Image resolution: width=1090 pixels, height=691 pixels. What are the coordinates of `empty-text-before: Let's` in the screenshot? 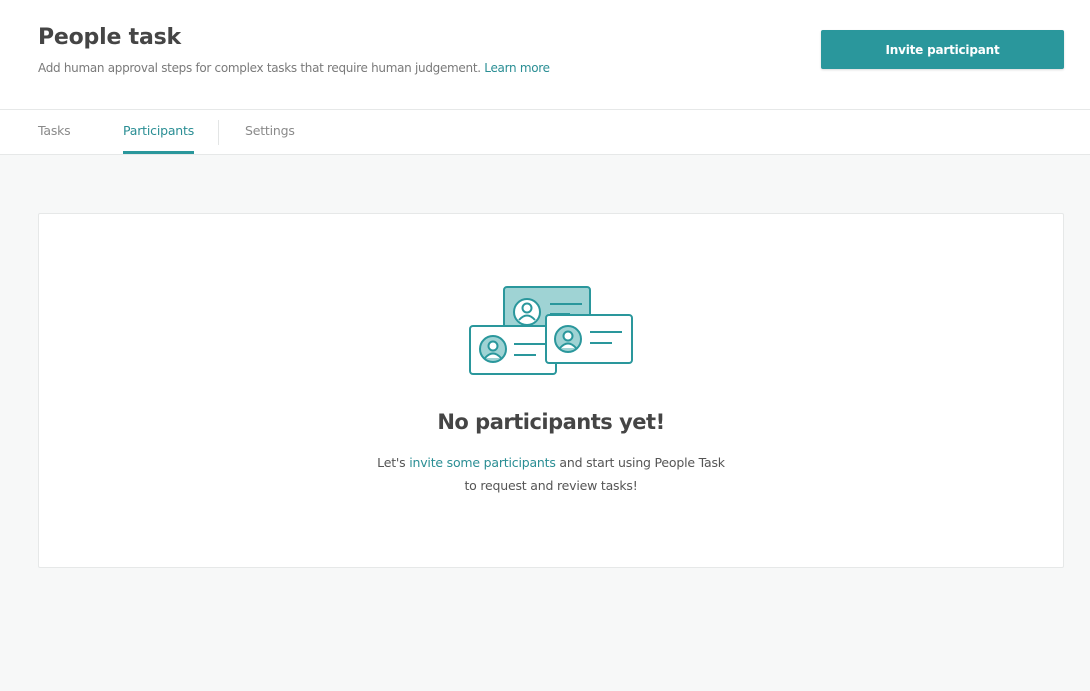 It's located at (393, 462).